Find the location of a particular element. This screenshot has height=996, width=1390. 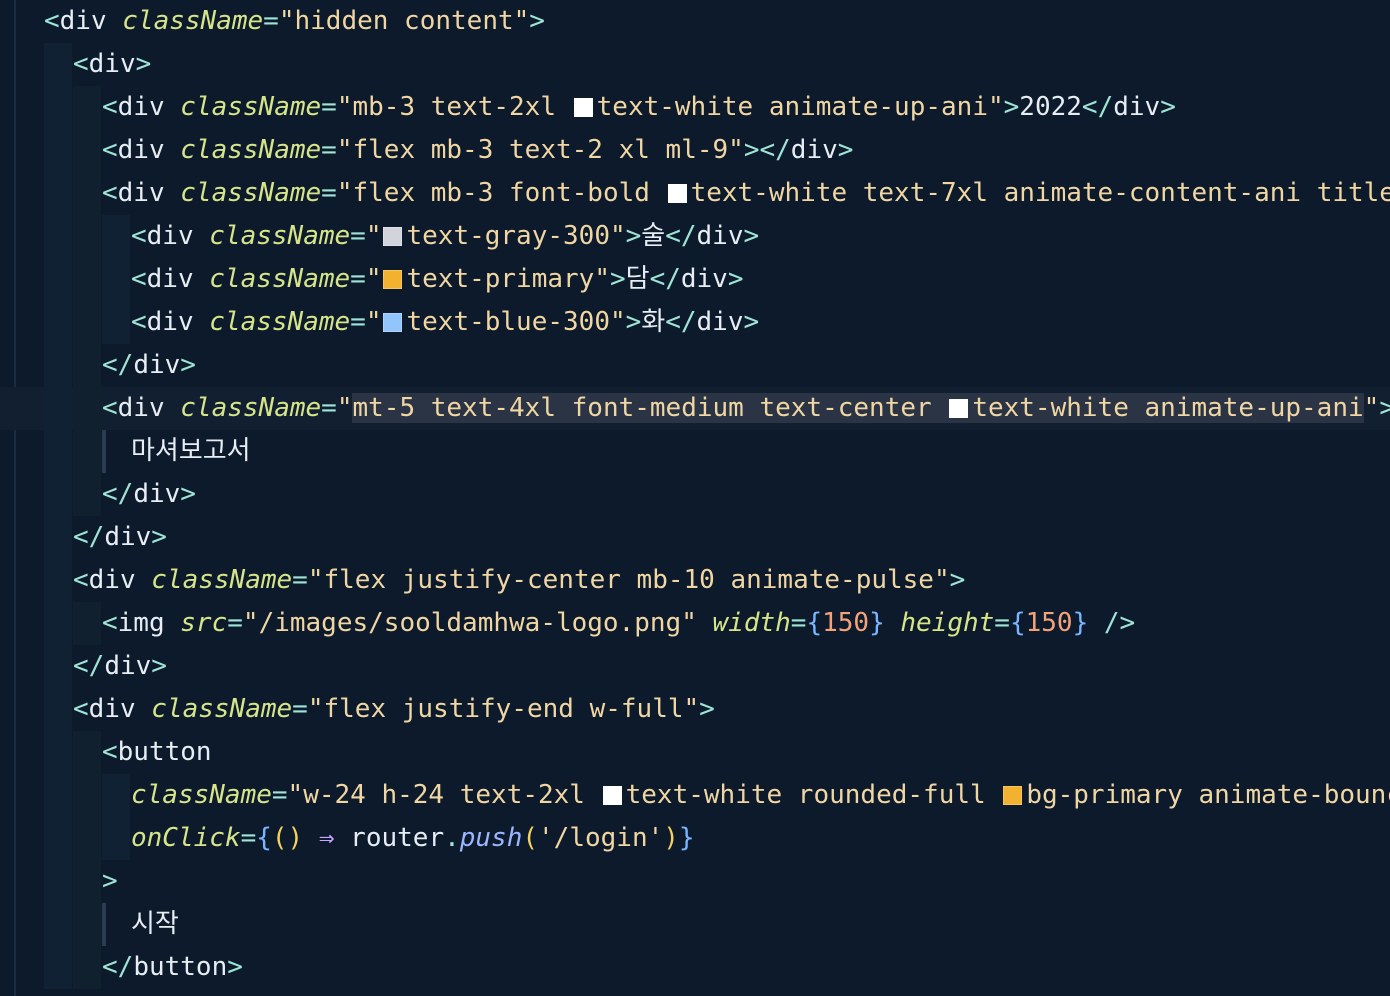

code-text: </div> is located at coordinates (149, 494).